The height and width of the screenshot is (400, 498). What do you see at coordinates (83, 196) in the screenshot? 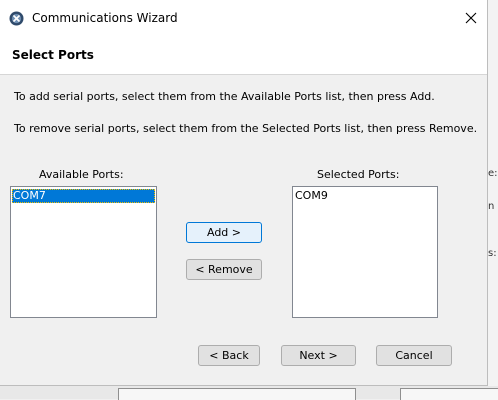
I see `list-item: COM7` at bounding box center [83, 196].